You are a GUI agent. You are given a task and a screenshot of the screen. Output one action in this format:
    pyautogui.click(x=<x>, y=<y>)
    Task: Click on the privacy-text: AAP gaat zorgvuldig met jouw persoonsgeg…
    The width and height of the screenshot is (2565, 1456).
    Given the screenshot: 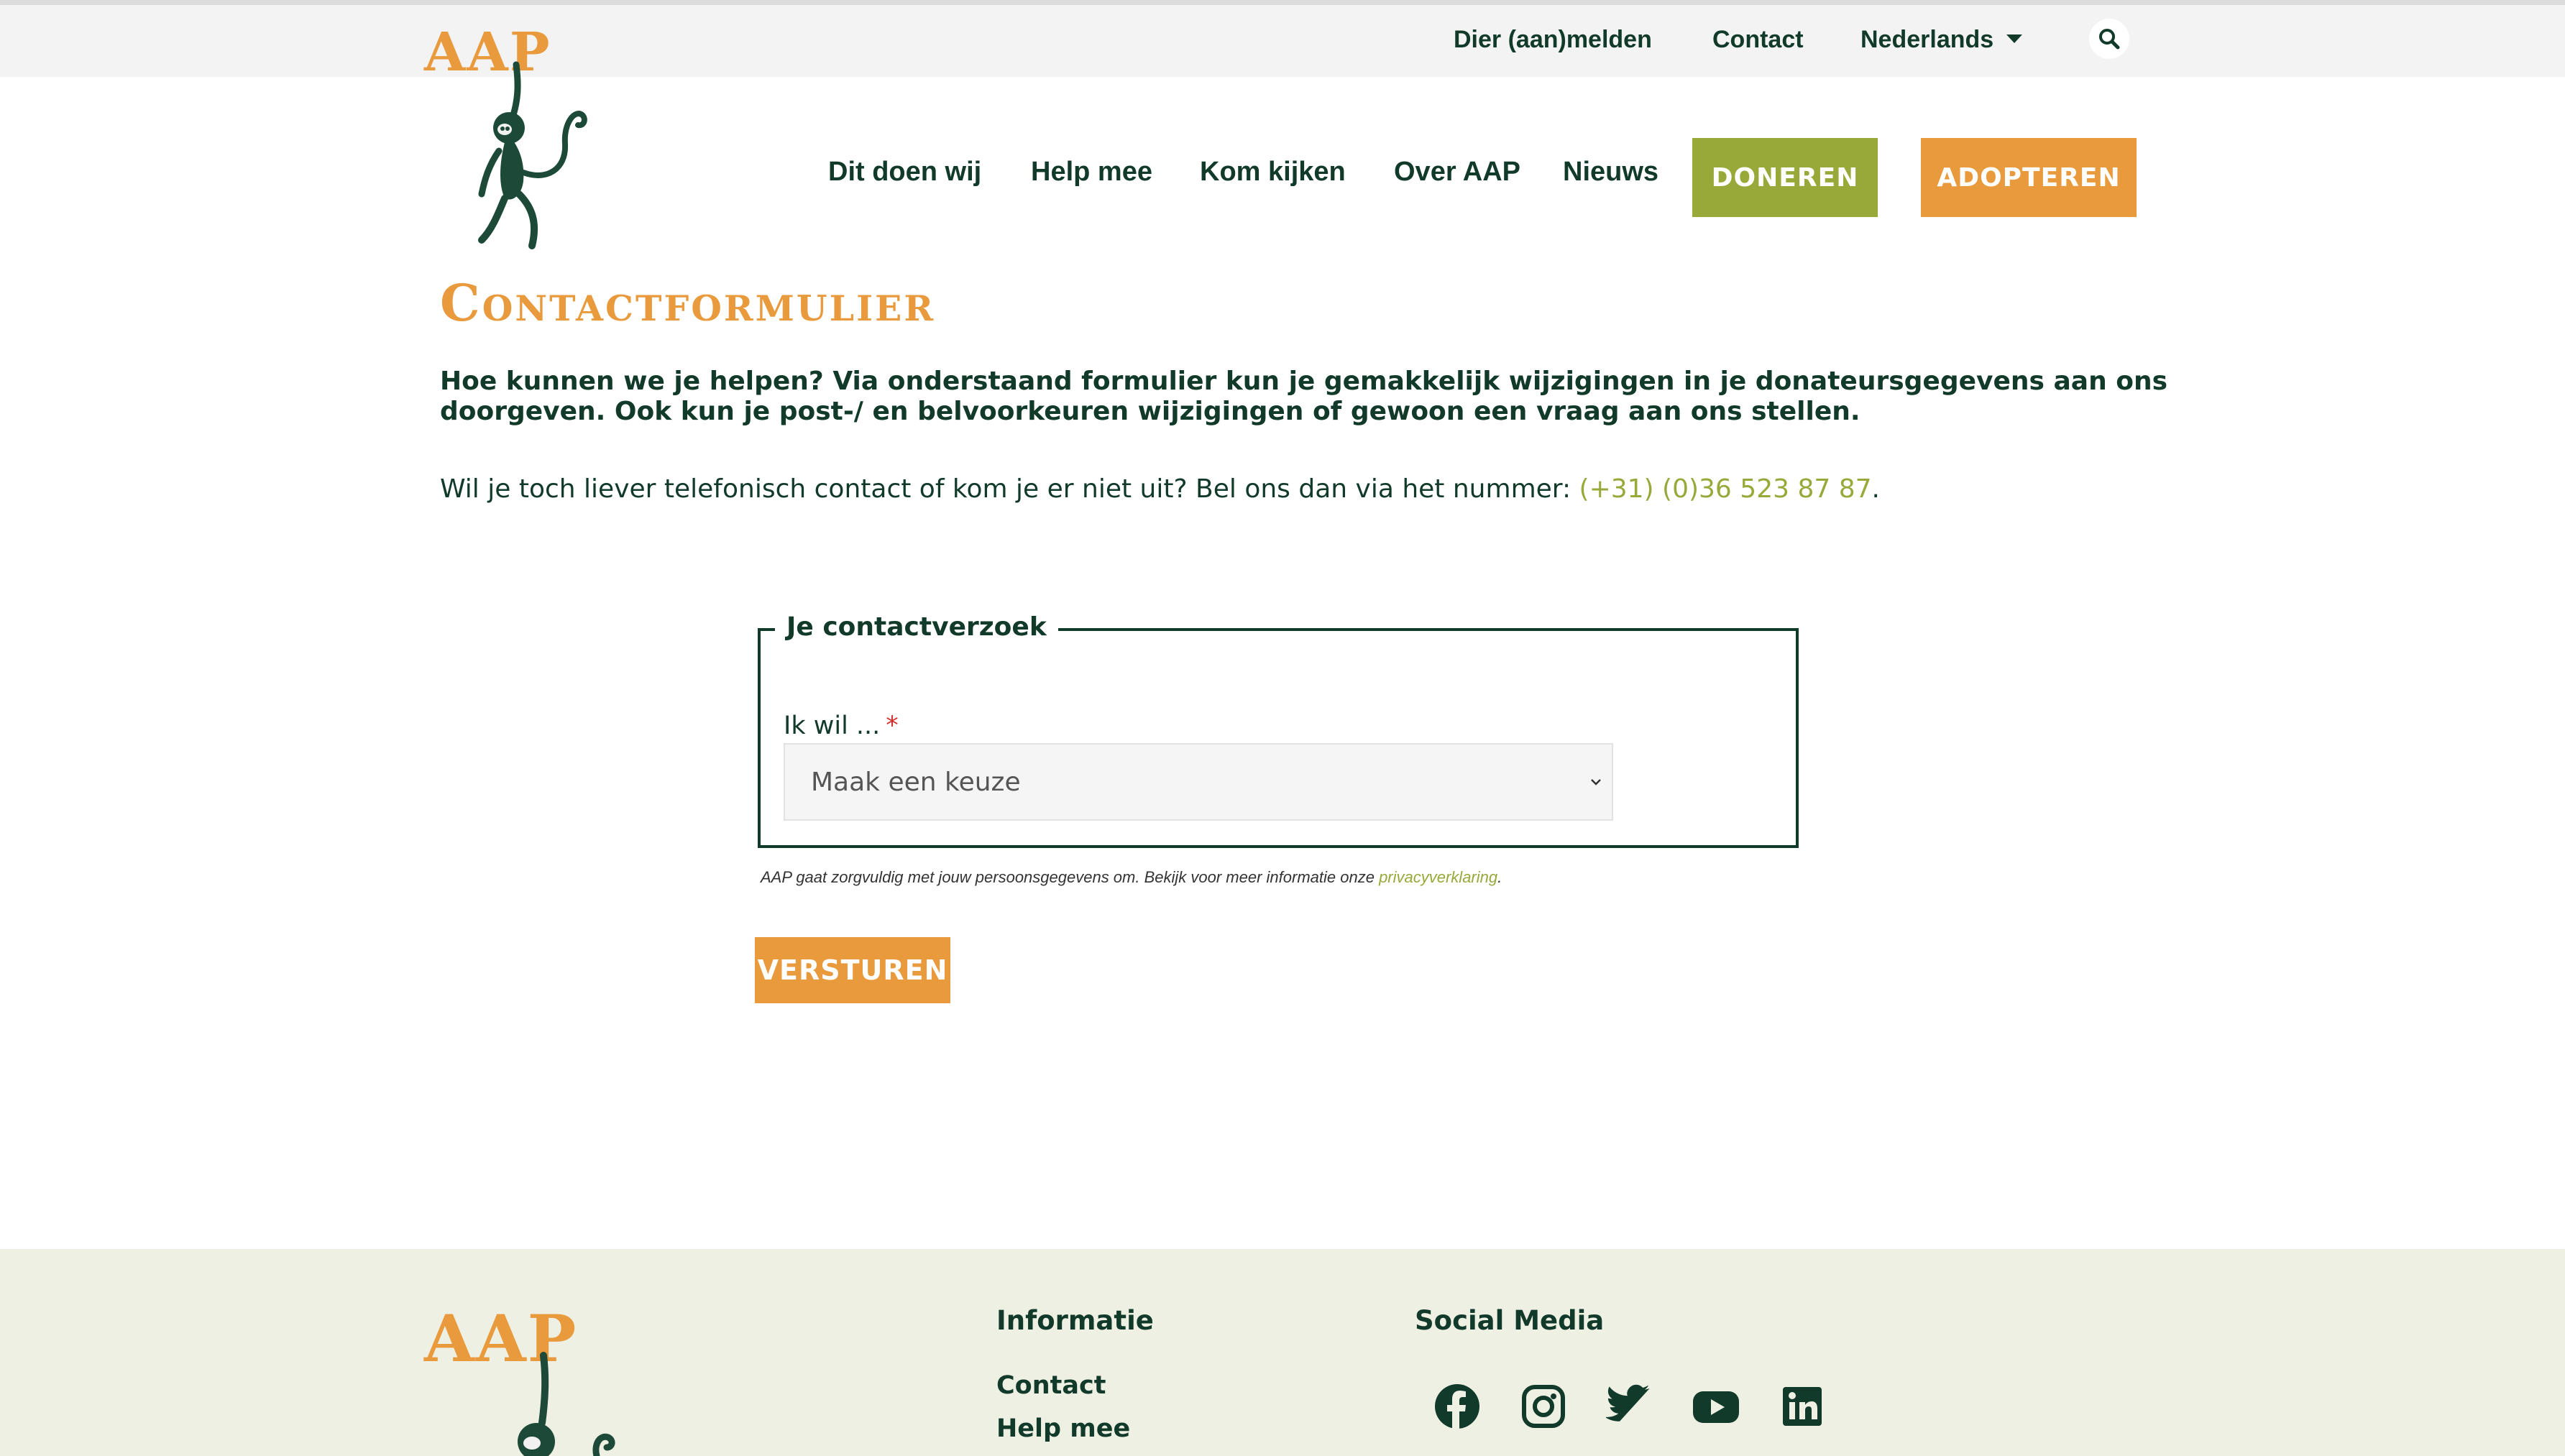 What is the action you would take?
    pyautogui.click(x=1070, y=877)
    